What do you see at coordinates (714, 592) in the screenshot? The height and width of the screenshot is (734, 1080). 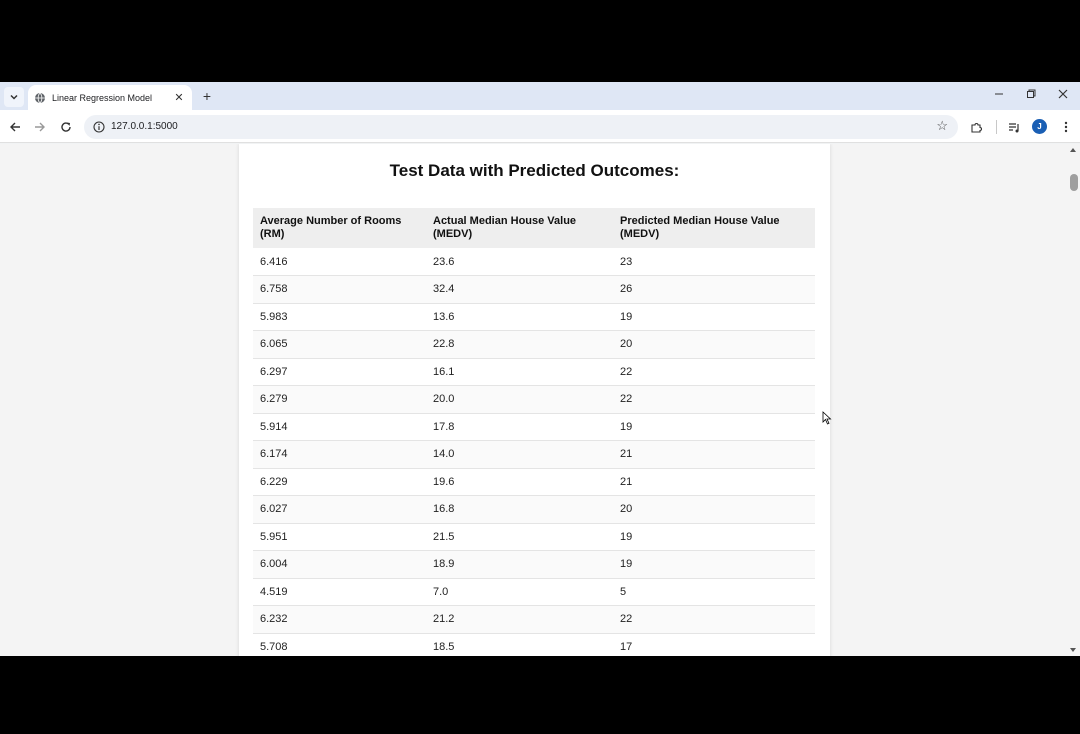 I see `table-cell: 5` at bounding box center [714, 592].